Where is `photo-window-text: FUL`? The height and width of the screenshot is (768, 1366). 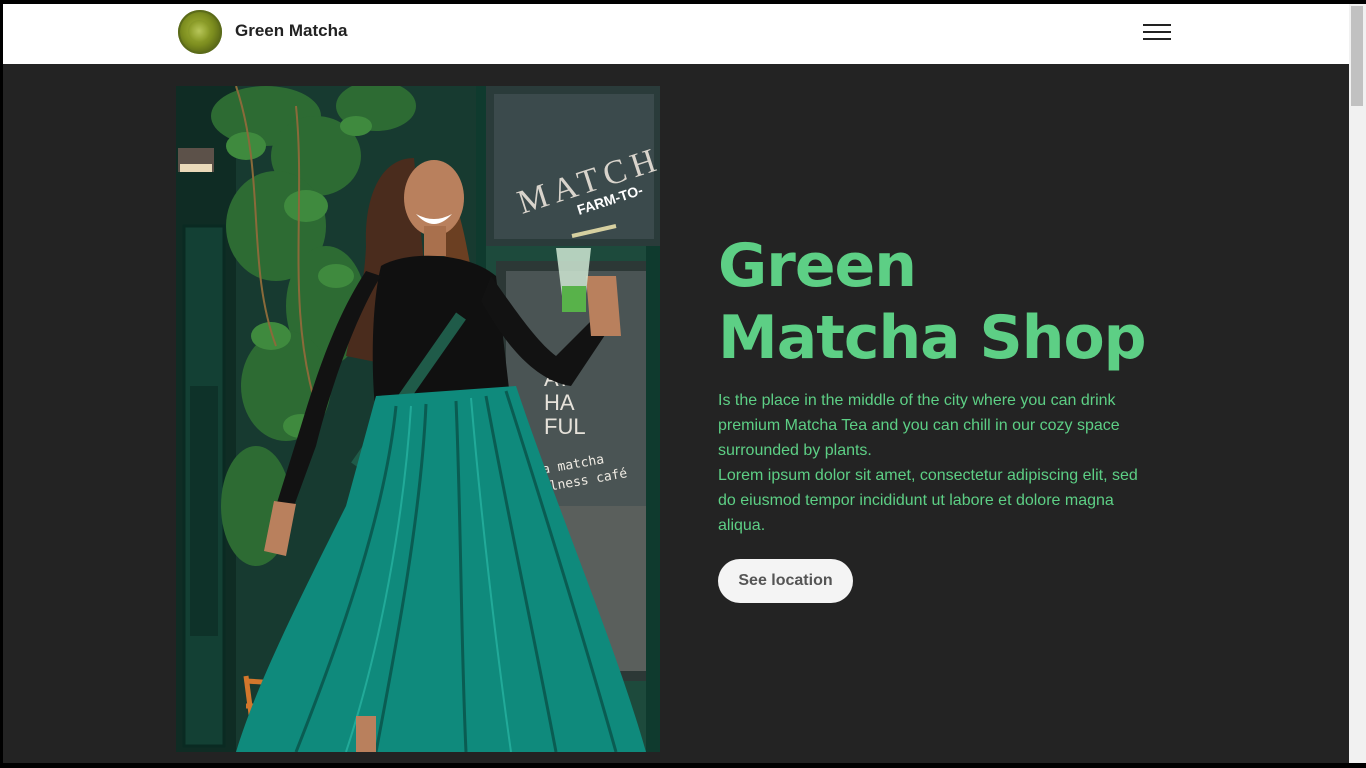 photo-window-text: FUL is located at coordinates (565, 426).